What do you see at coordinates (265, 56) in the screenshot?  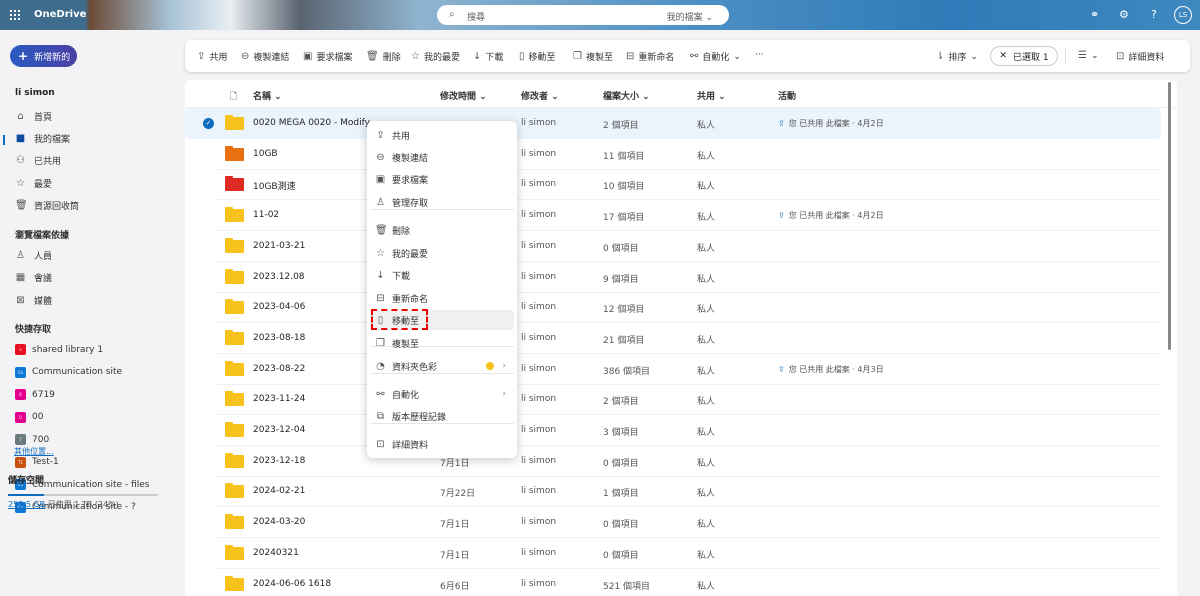 I see `copy-link-button: ⊖ 複製連結` at bounding box center [265, 56].